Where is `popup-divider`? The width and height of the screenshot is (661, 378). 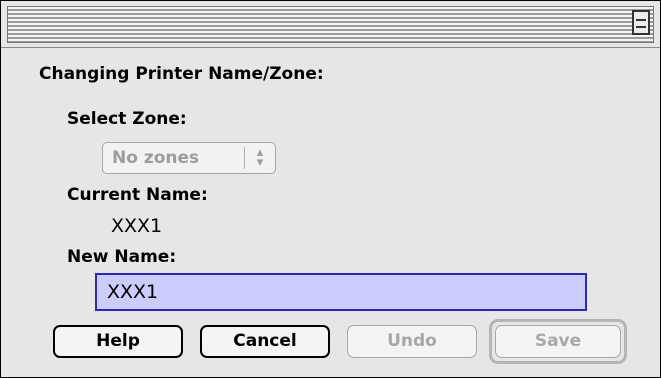 popup-divider is located at coordinates (244, 158).